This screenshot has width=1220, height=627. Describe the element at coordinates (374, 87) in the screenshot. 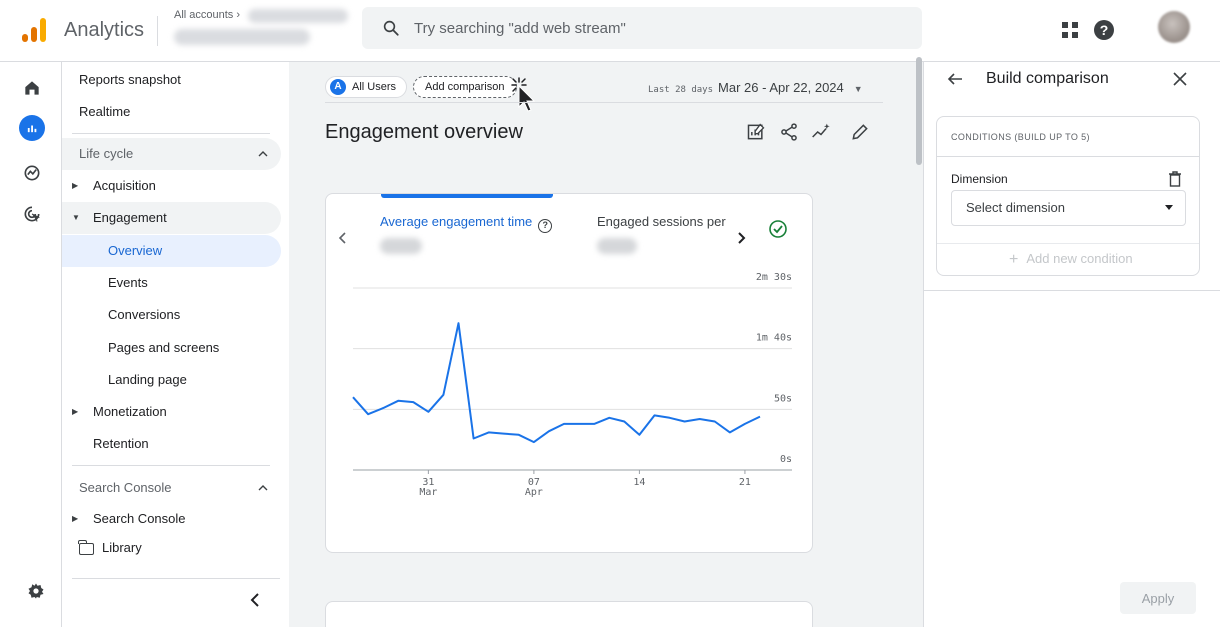

I see `chip-label: All Users` at that location.